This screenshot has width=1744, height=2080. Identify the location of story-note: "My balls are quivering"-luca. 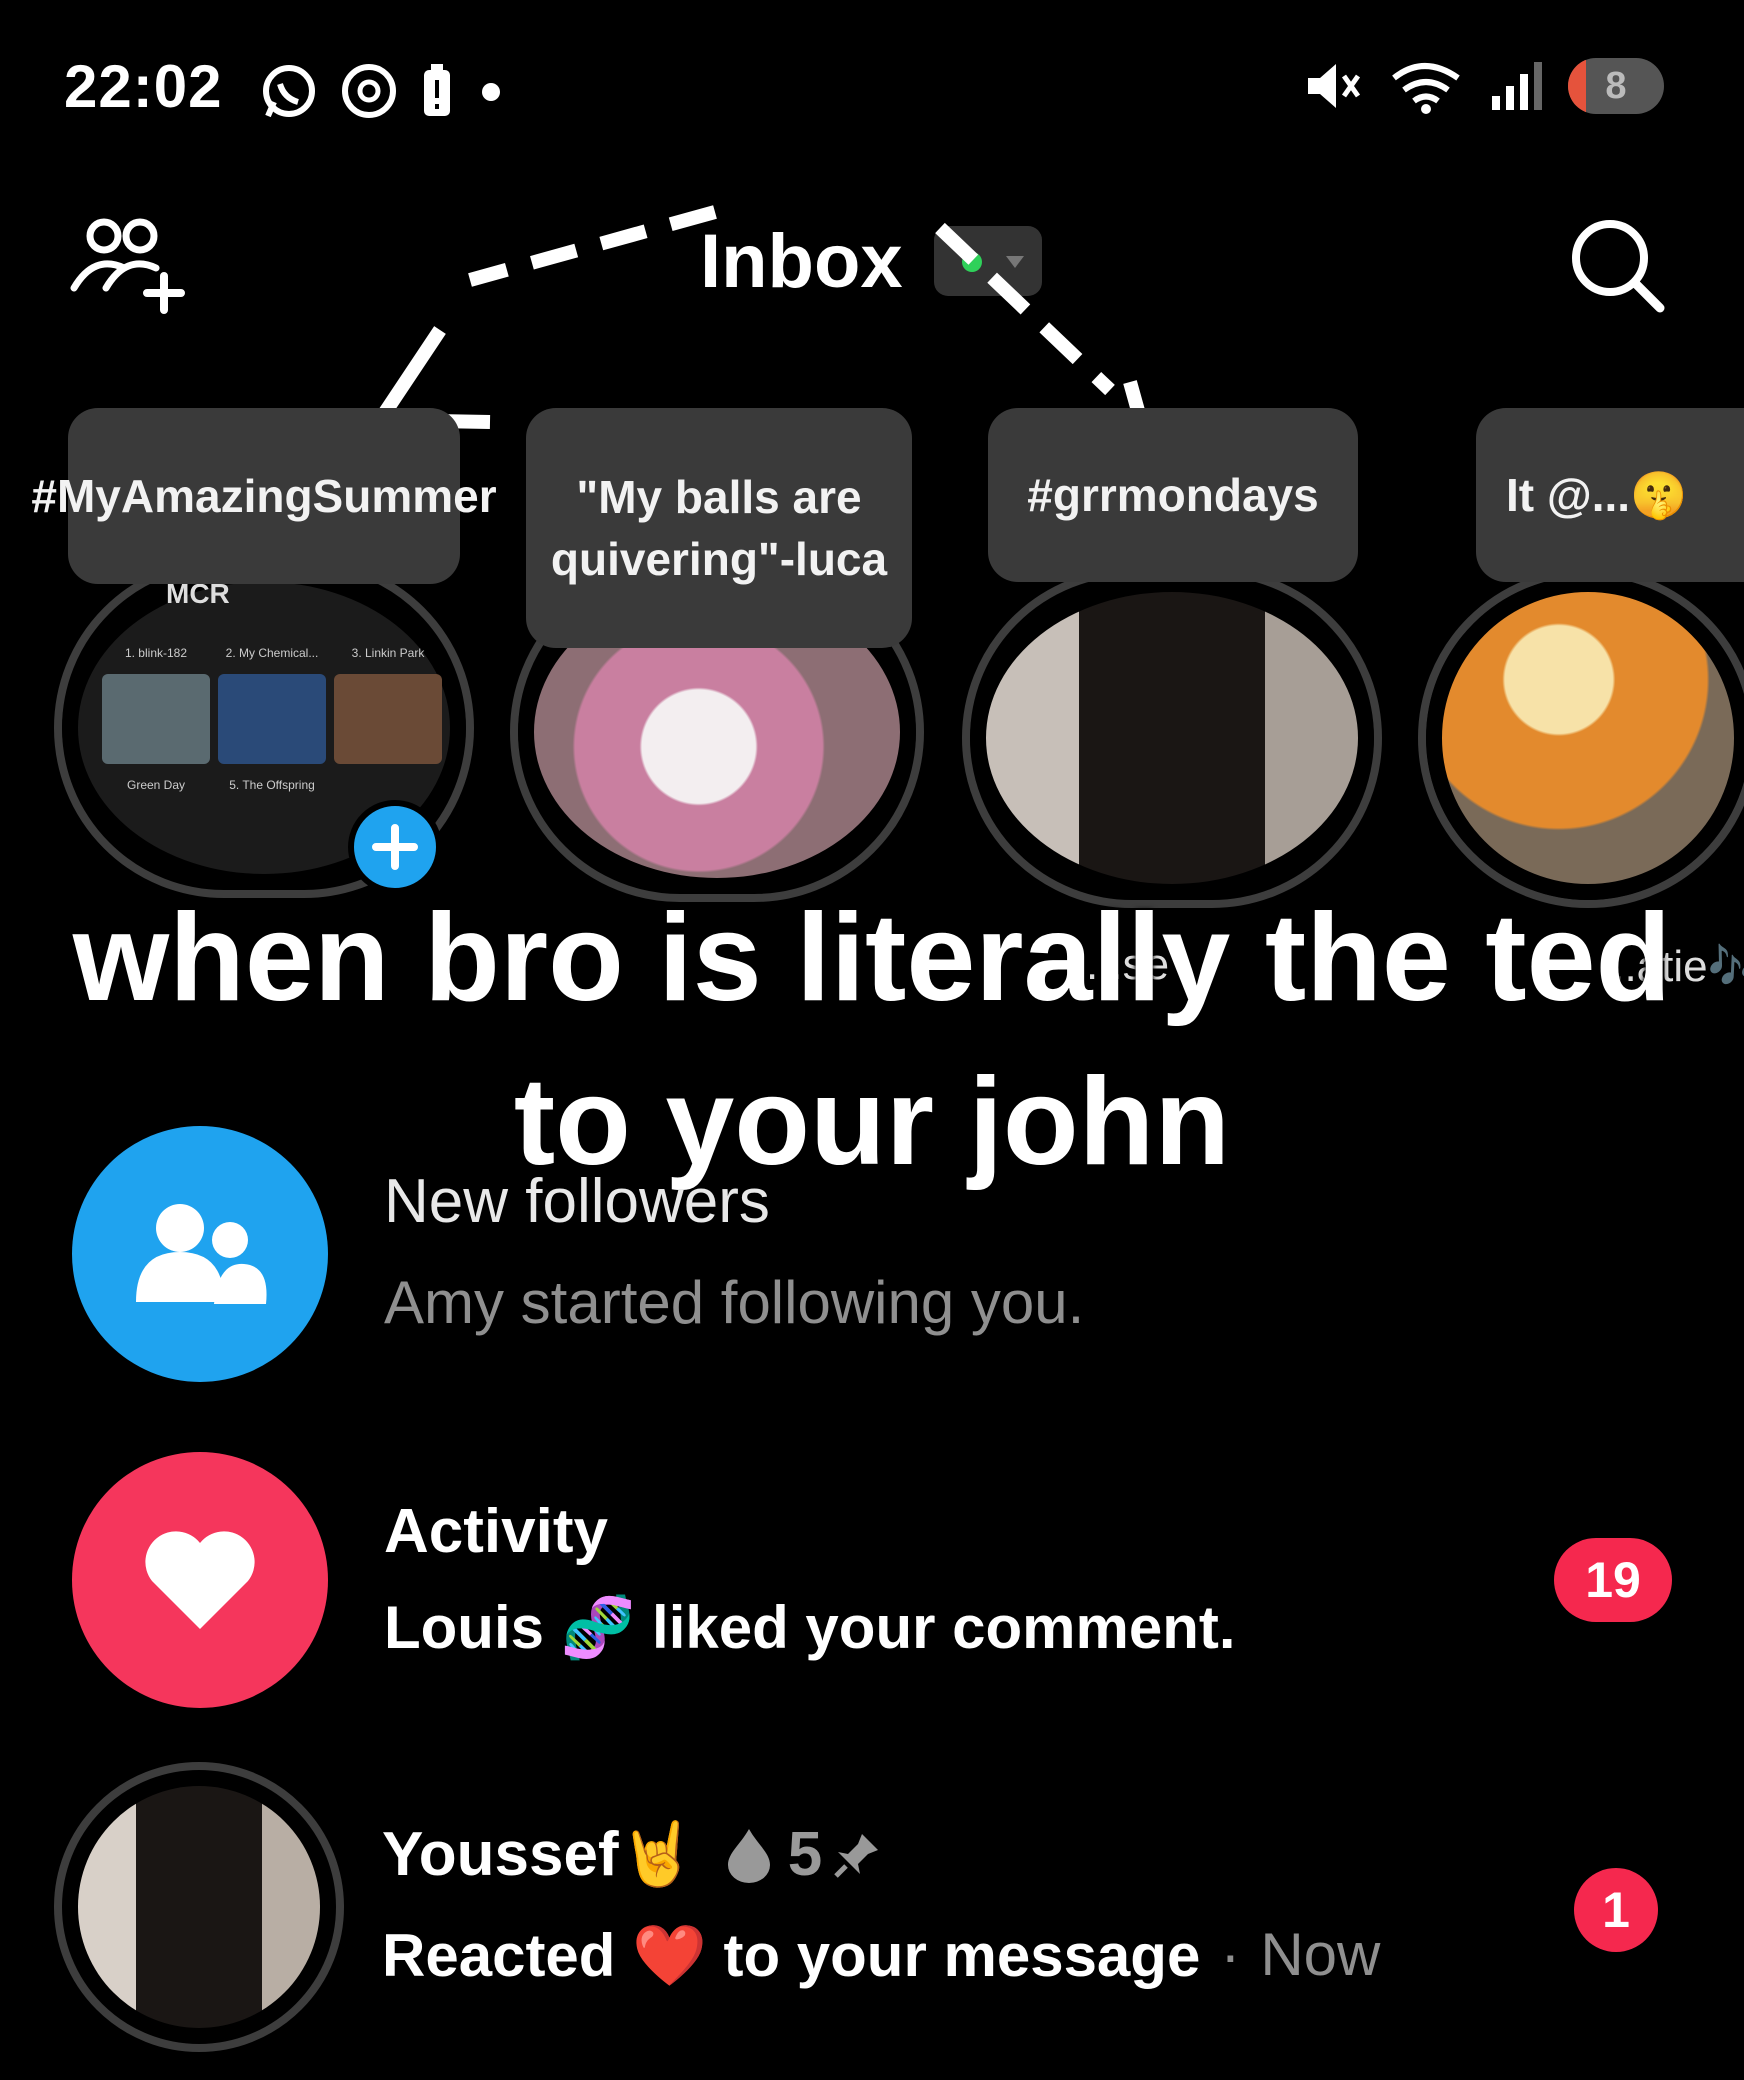
(719, 528).